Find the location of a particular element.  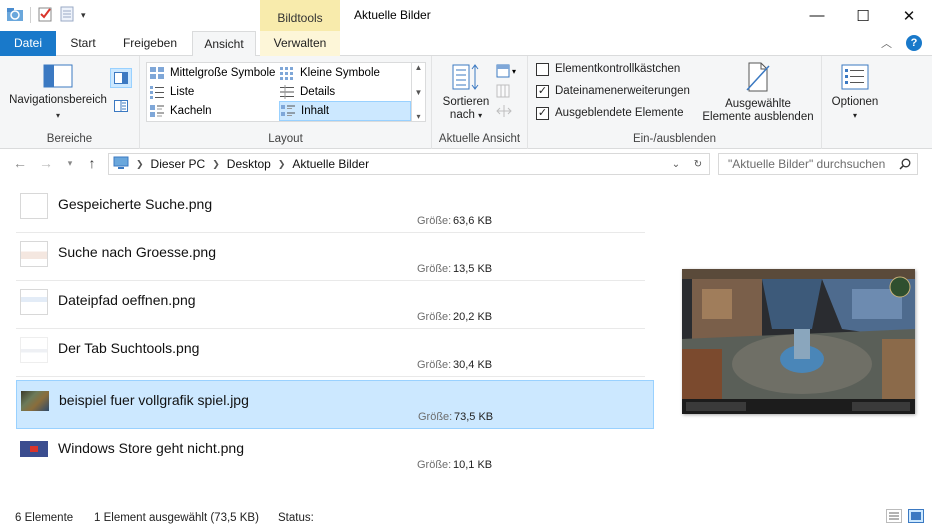

sort-by-label-2: nach is located at coordinates (462, 115).